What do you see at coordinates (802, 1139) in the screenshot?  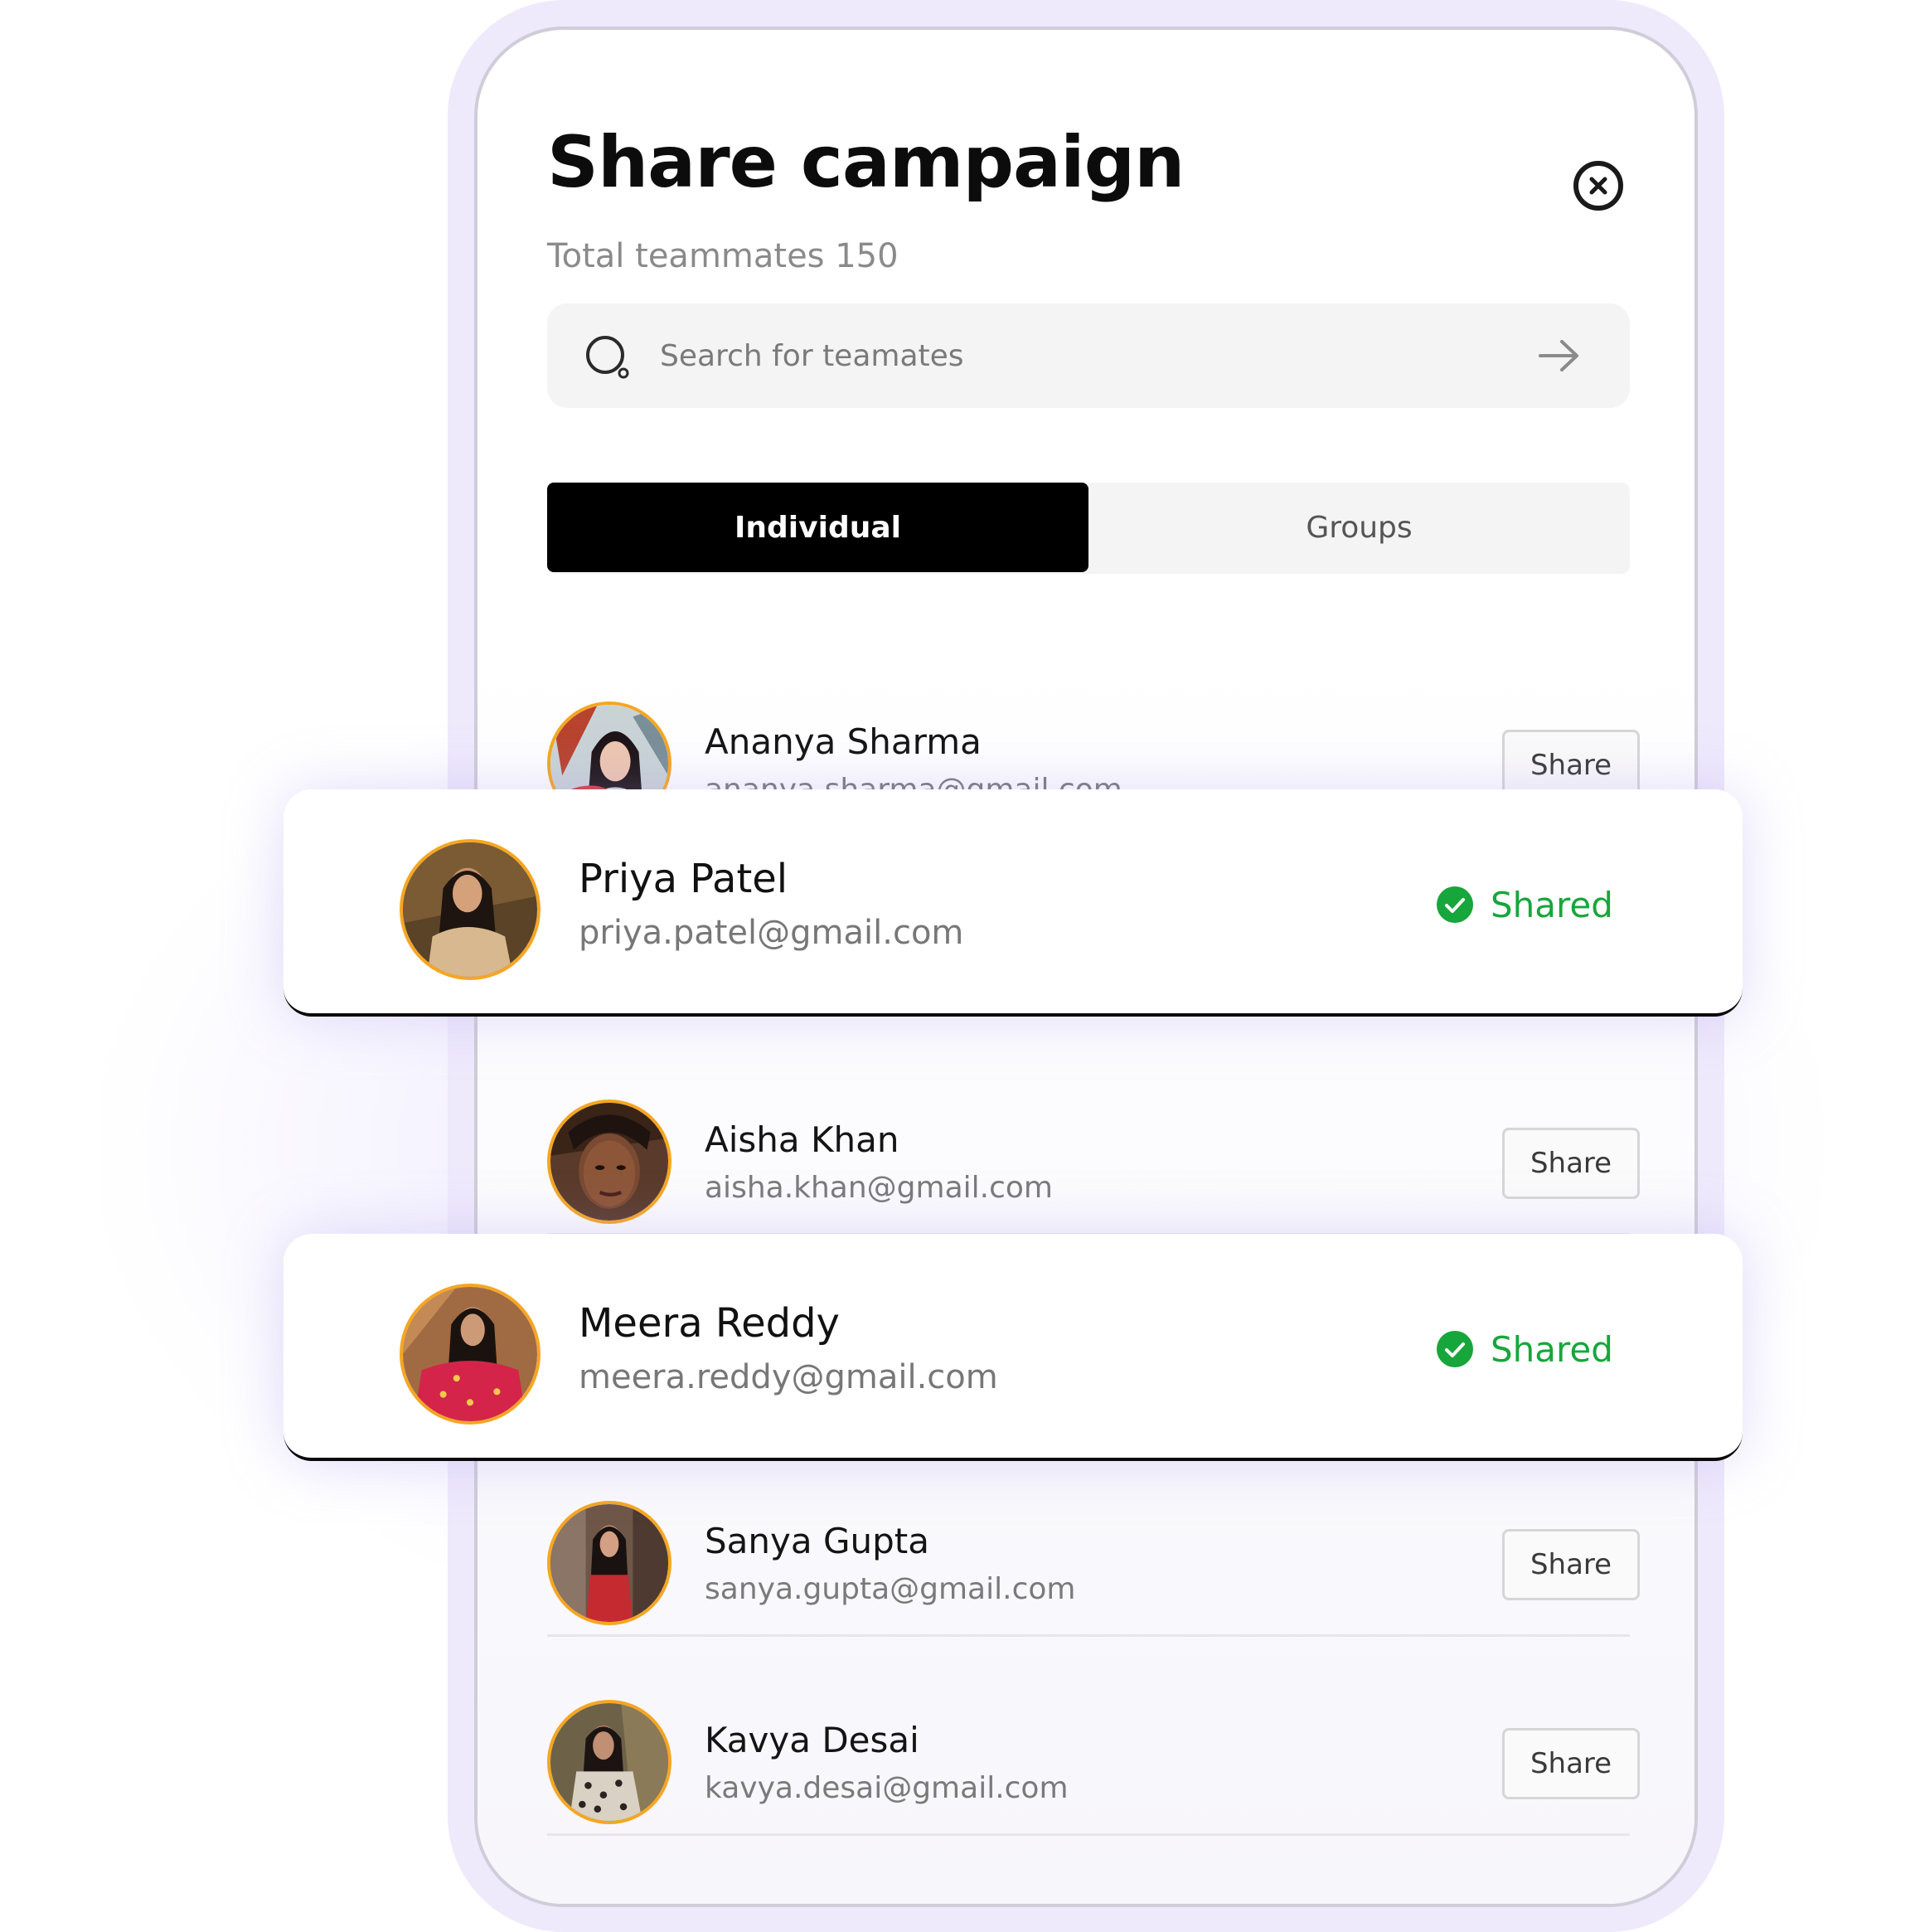 I see `teammate-name: Aisha Khan` at bounding box center [802, 1139].